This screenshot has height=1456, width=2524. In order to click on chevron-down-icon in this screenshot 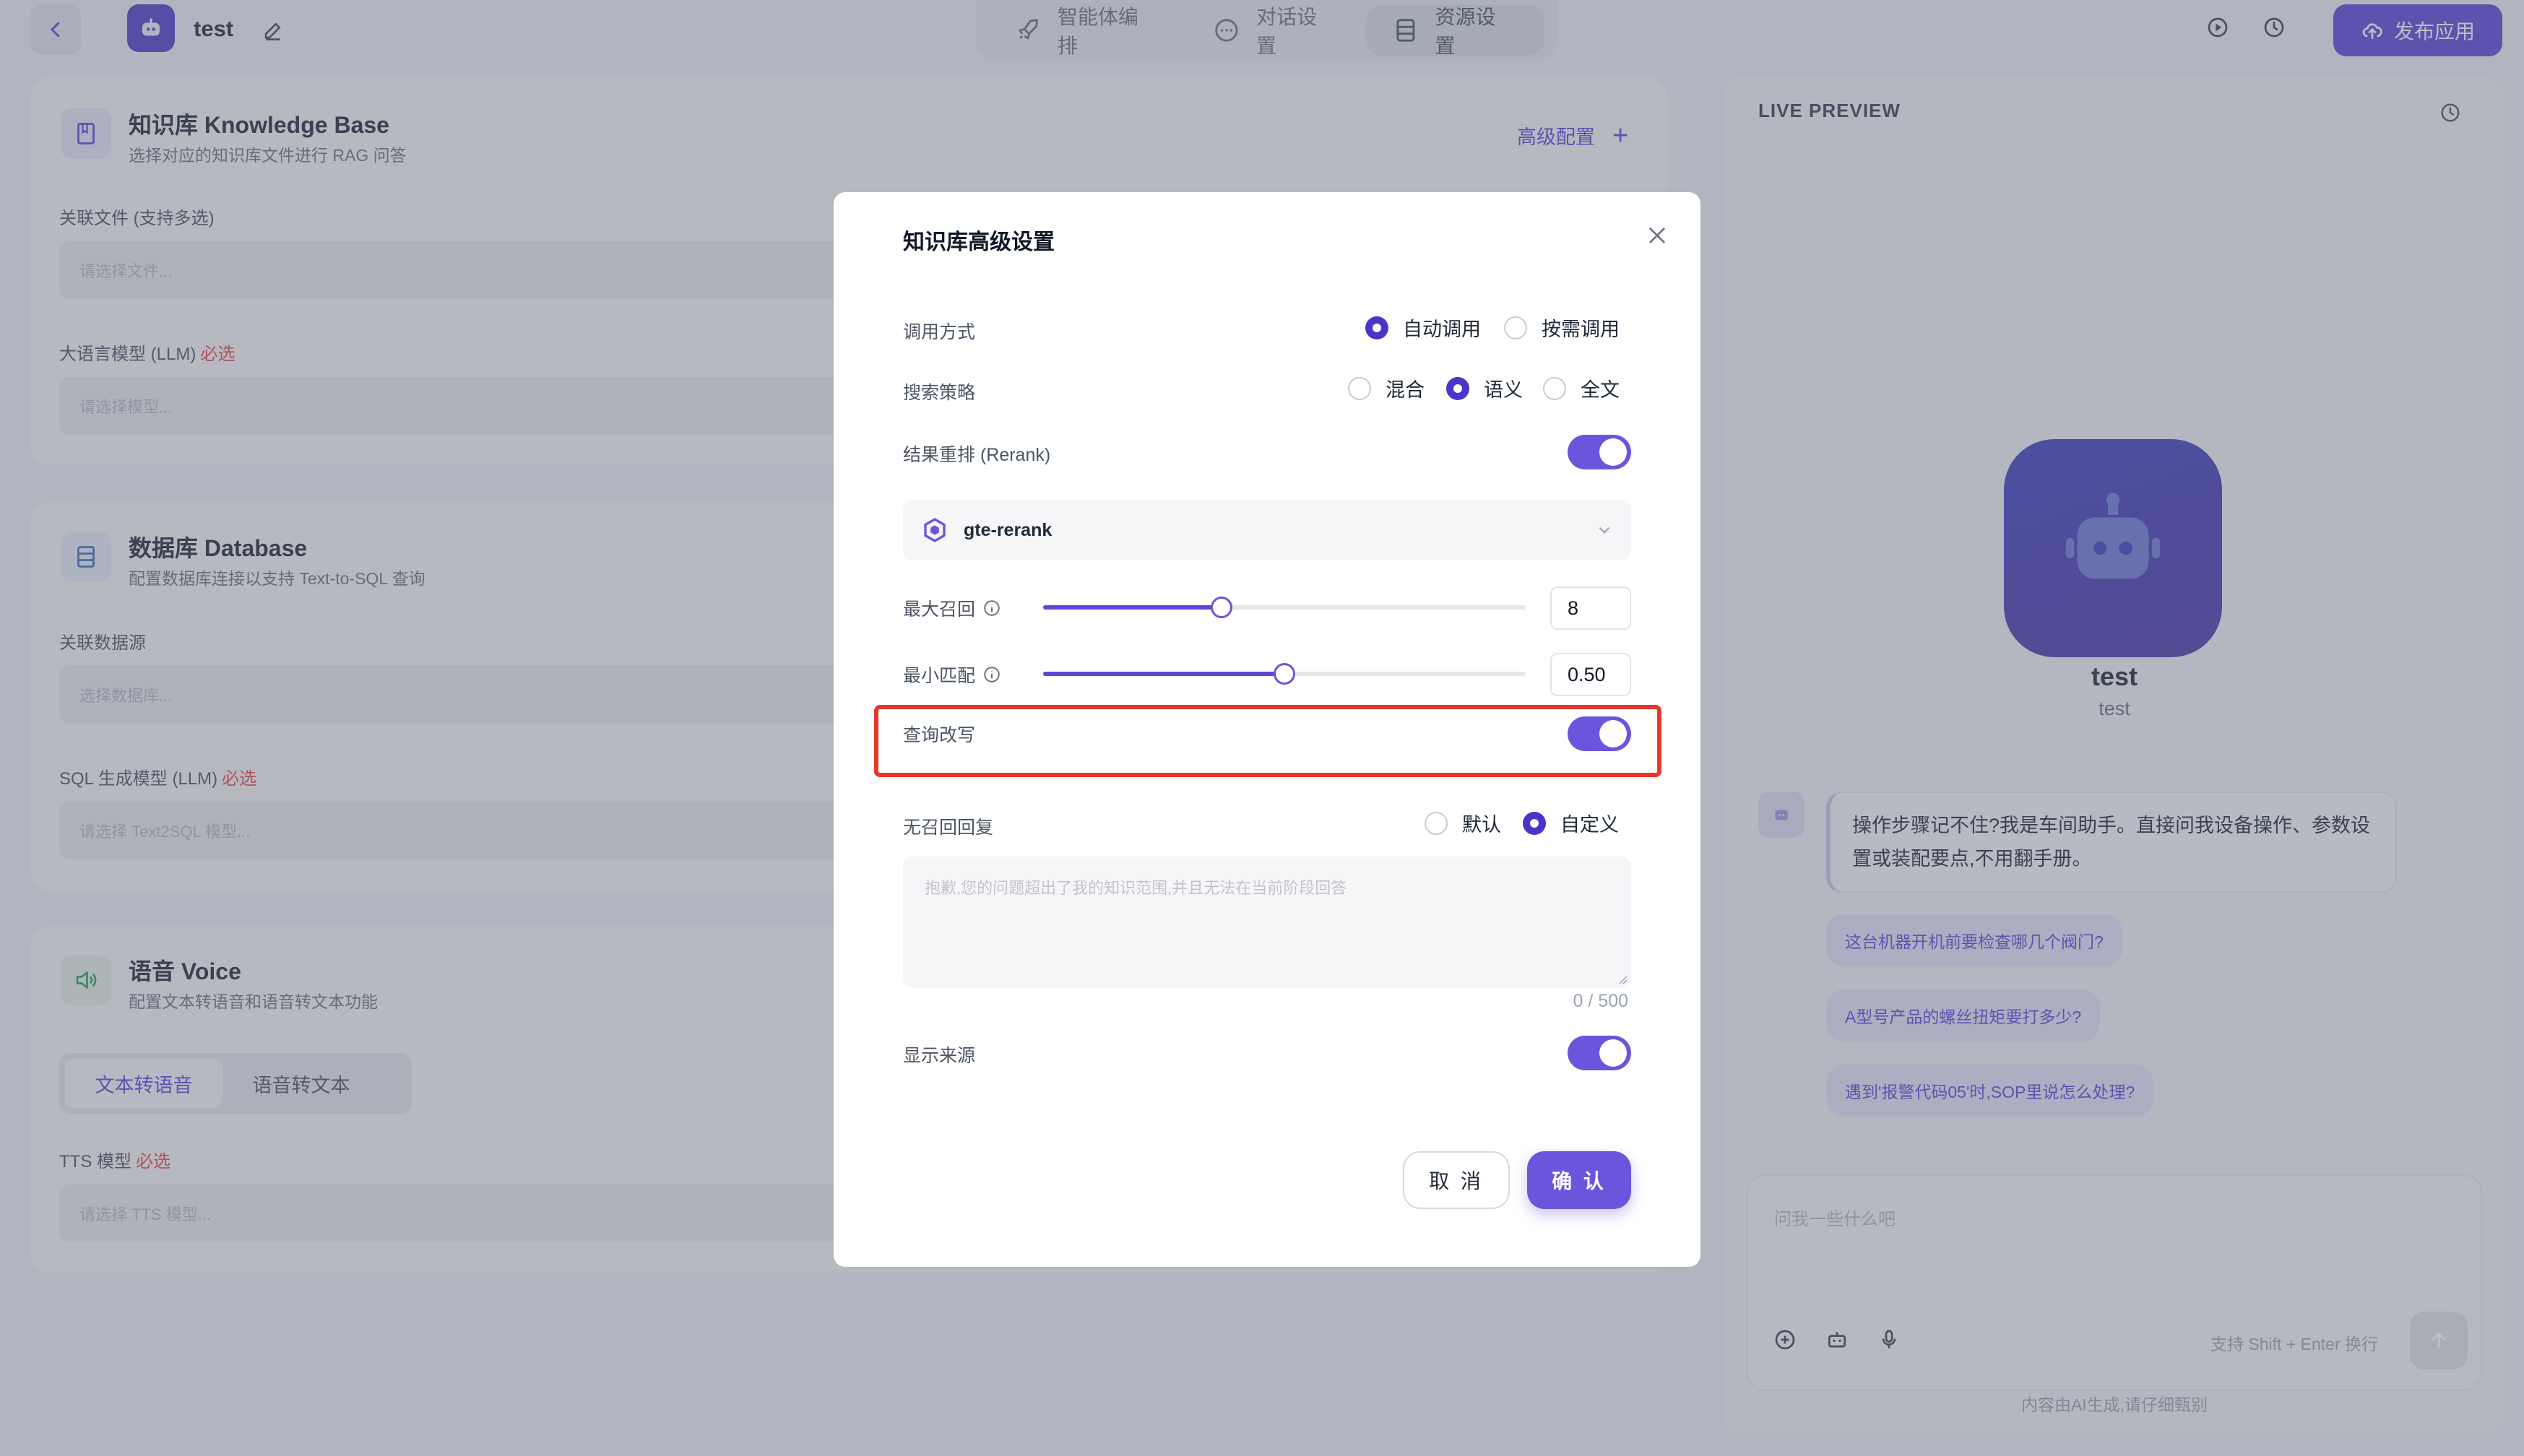, I will do `click(1604, 530)`.